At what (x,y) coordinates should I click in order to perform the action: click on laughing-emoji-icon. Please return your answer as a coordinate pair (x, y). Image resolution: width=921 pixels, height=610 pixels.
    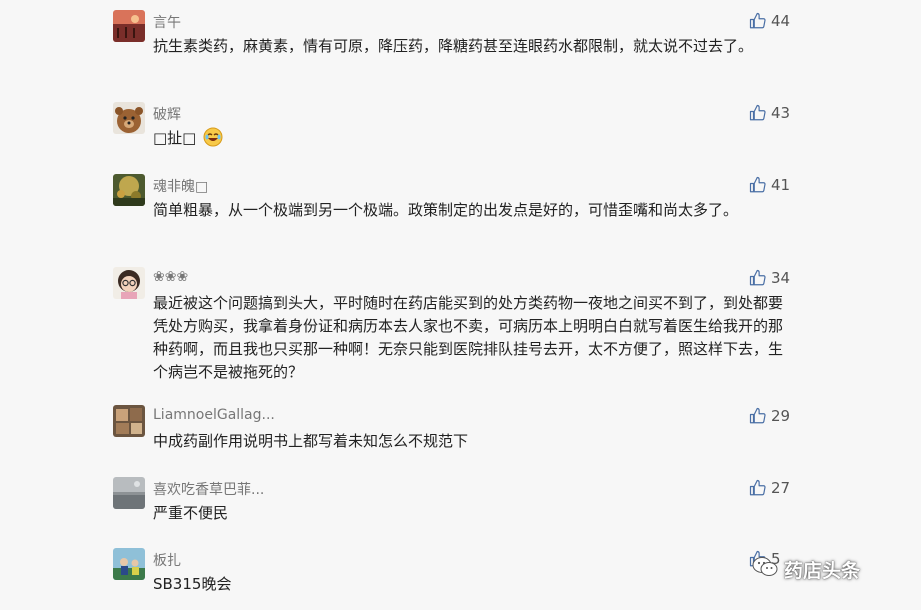
    Looking at the image, I should click on (213, 140).